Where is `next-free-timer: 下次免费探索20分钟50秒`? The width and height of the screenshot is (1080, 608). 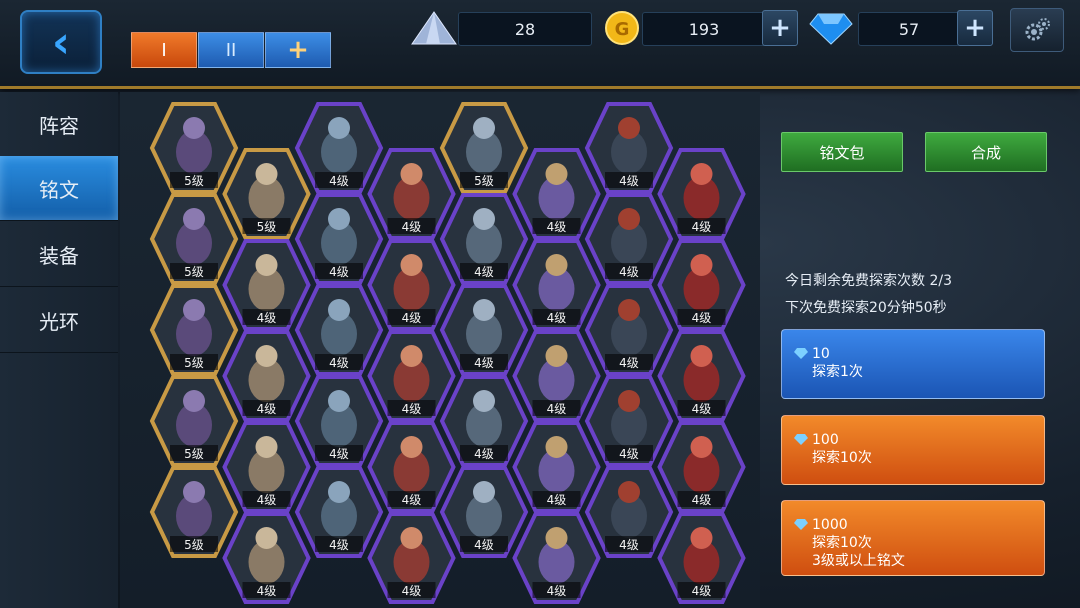
next-free-timer: 下次免费探索20分钟50秒 is located at coordinates (866, 308).